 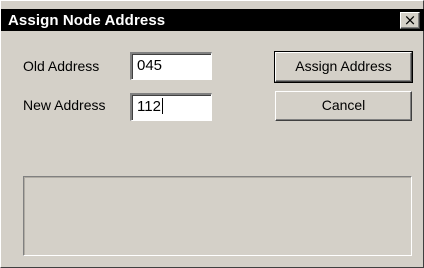 I want to click on close-icon: ×, so click(x=410, y=20).